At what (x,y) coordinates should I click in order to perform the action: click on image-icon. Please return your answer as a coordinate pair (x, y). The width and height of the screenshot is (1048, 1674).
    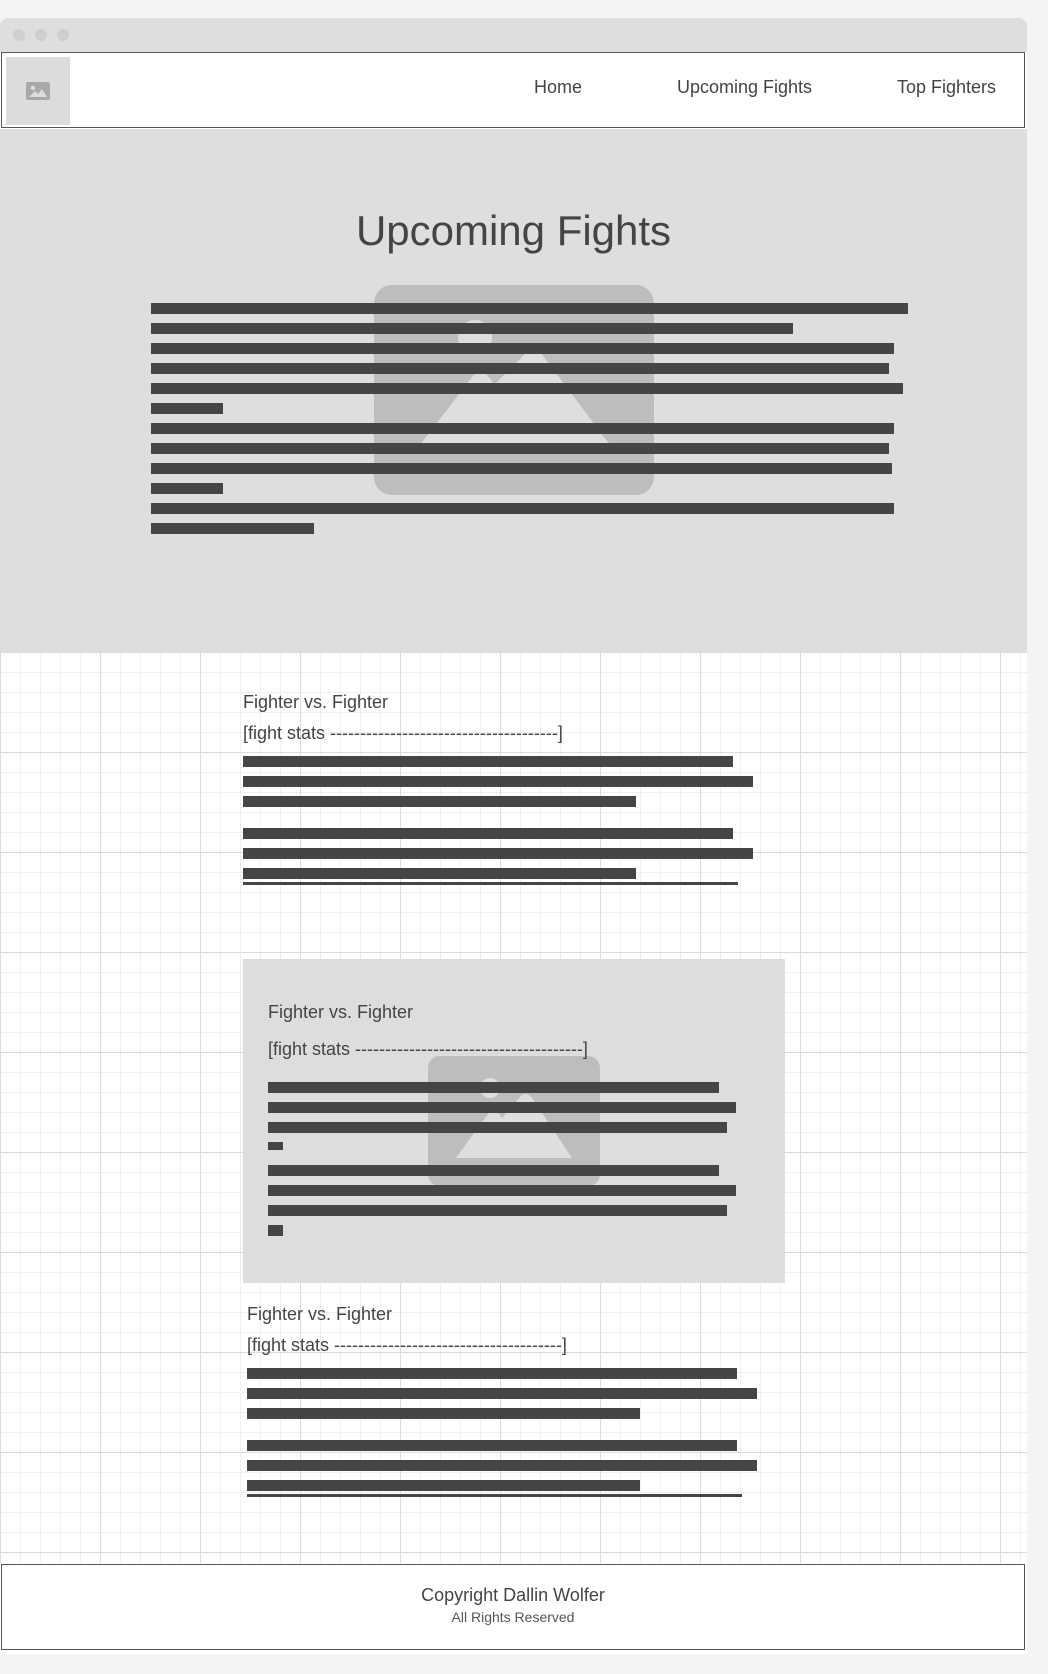
    Looking at the image, I should click on (38, 91).